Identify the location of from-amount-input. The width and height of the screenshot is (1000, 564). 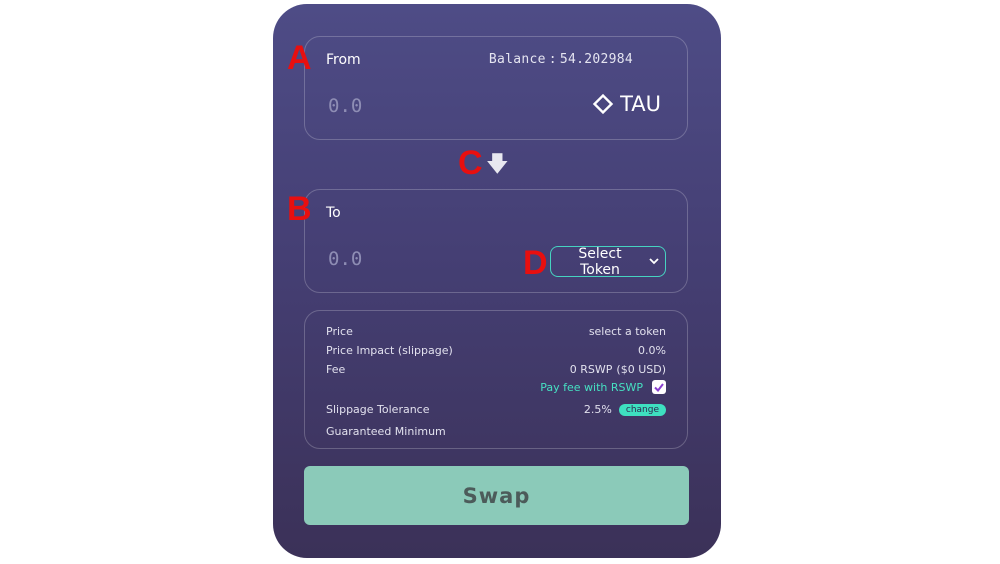
(413, 106).